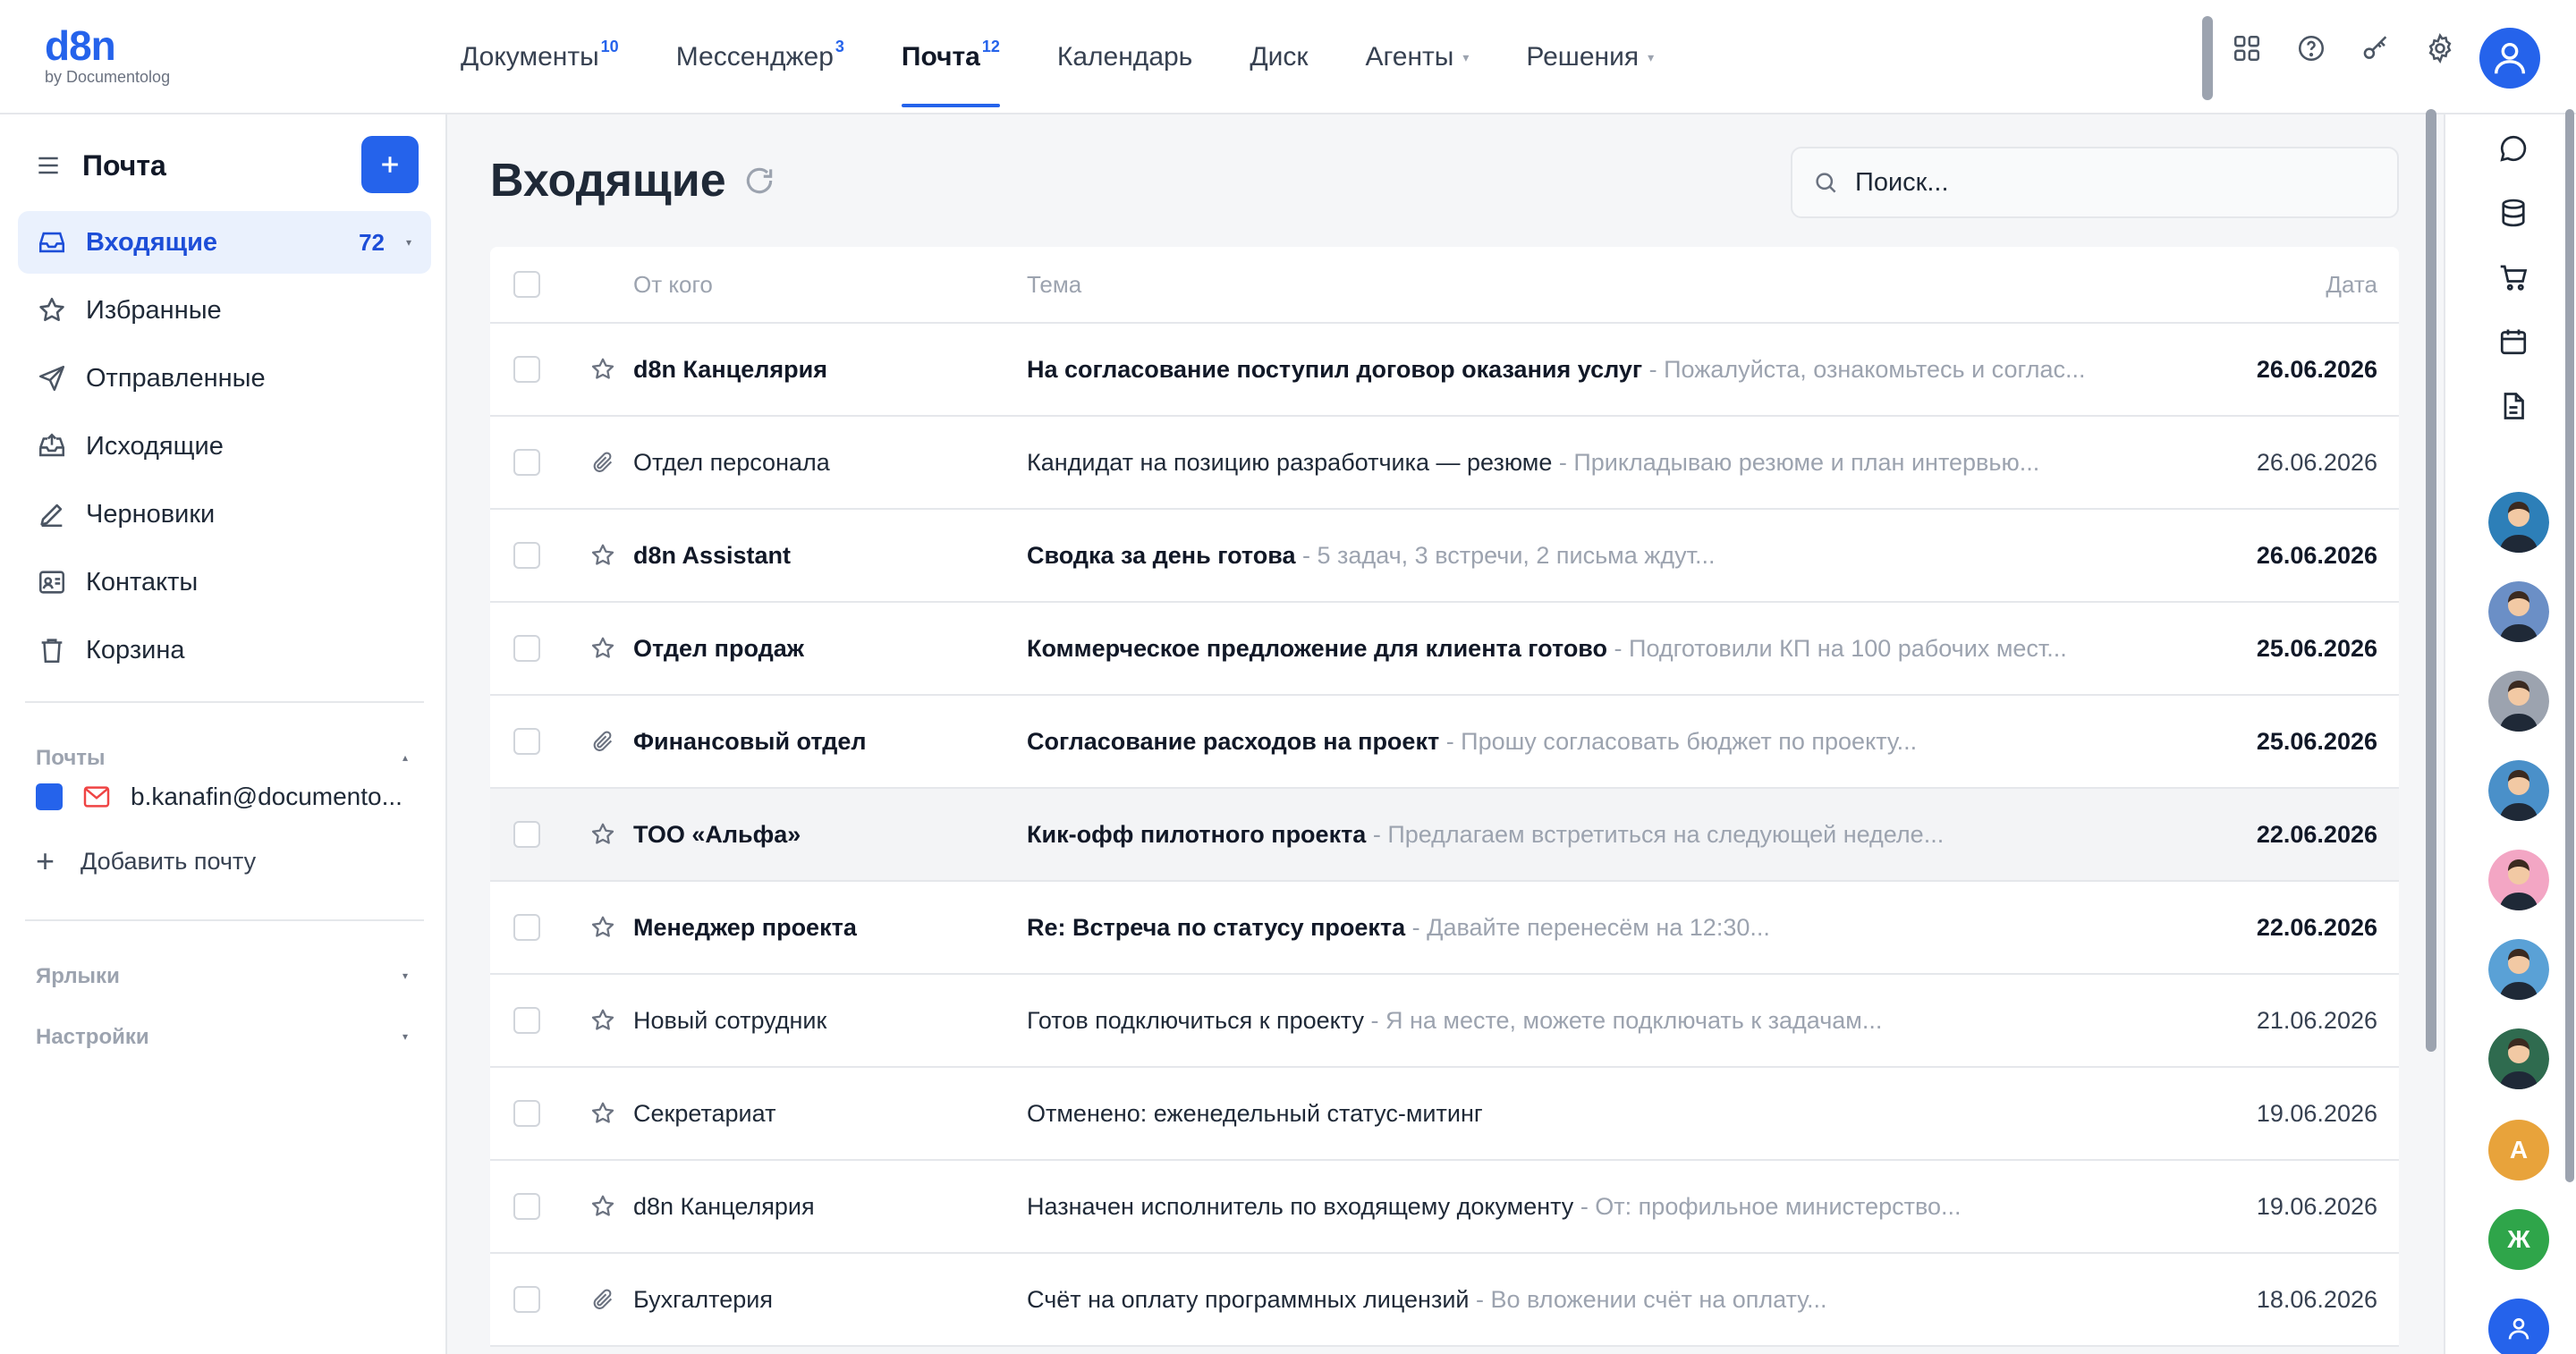 This screenshot has width=2576, height=1354. I want to click on calendar-icon, so click(2513, 342).